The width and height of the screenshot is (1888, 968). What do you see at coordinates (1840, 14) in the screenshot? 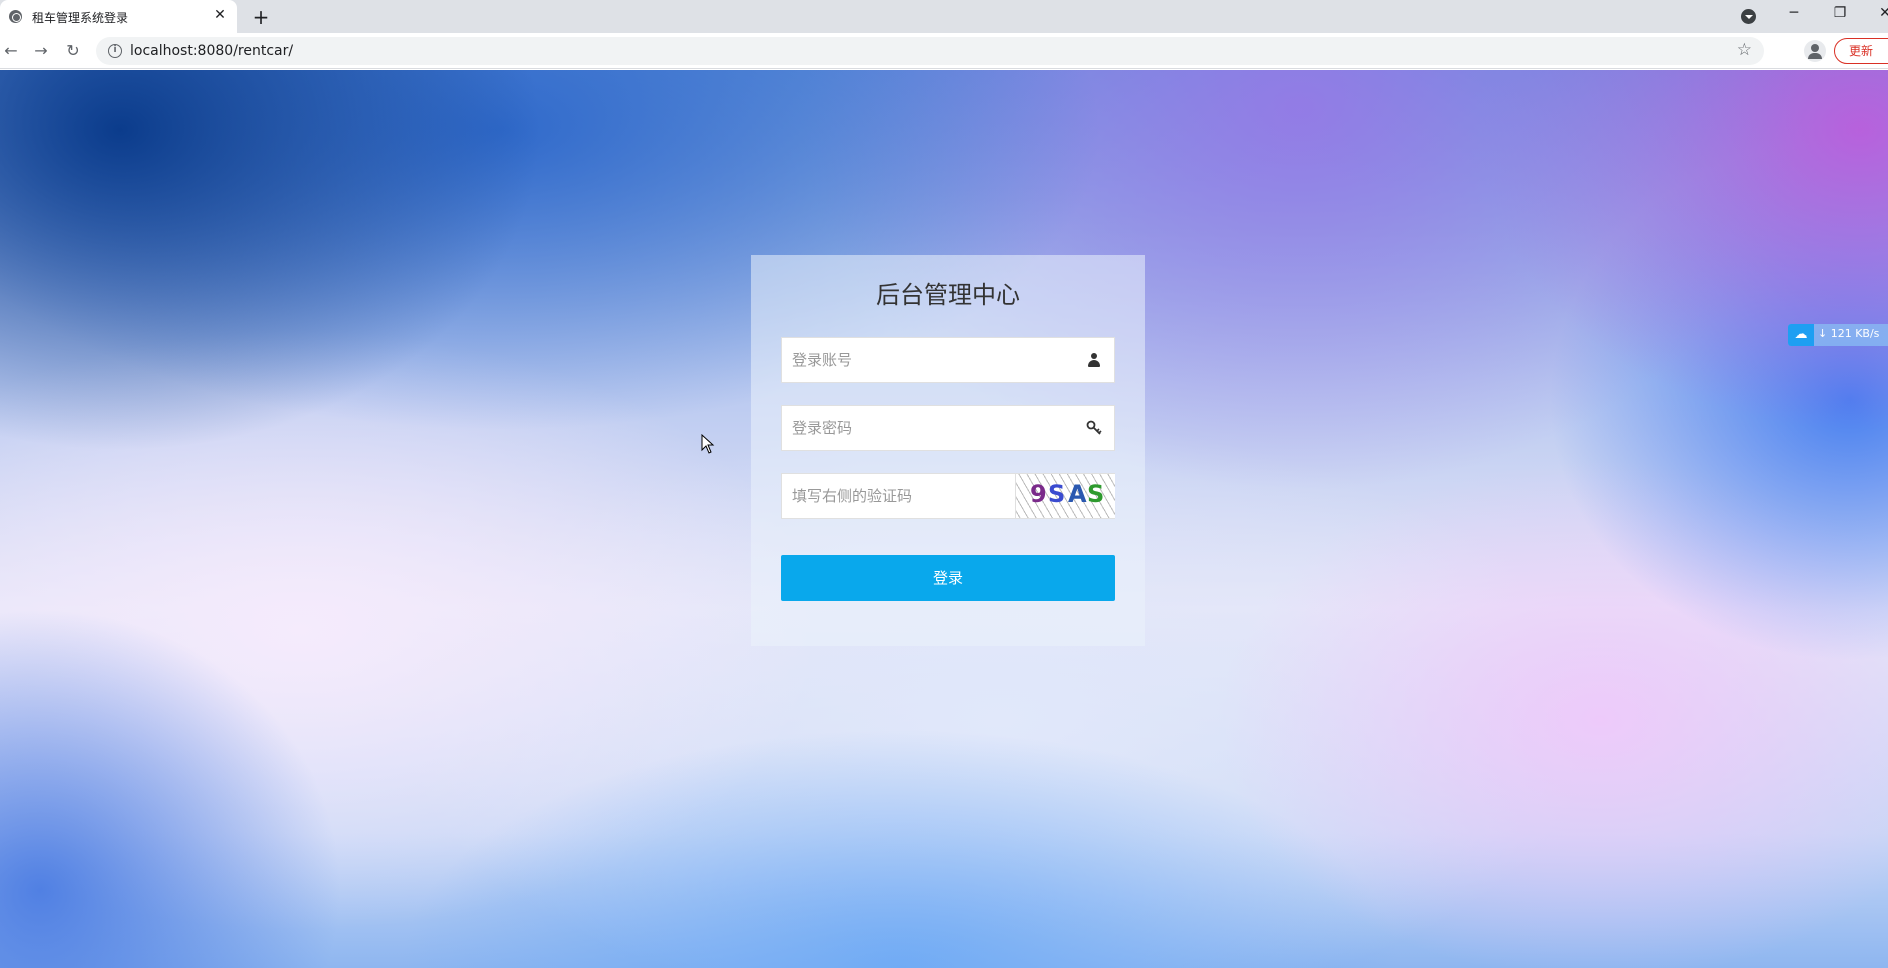
I see `restore-button: ❐` at bounding box center [1840, 14].